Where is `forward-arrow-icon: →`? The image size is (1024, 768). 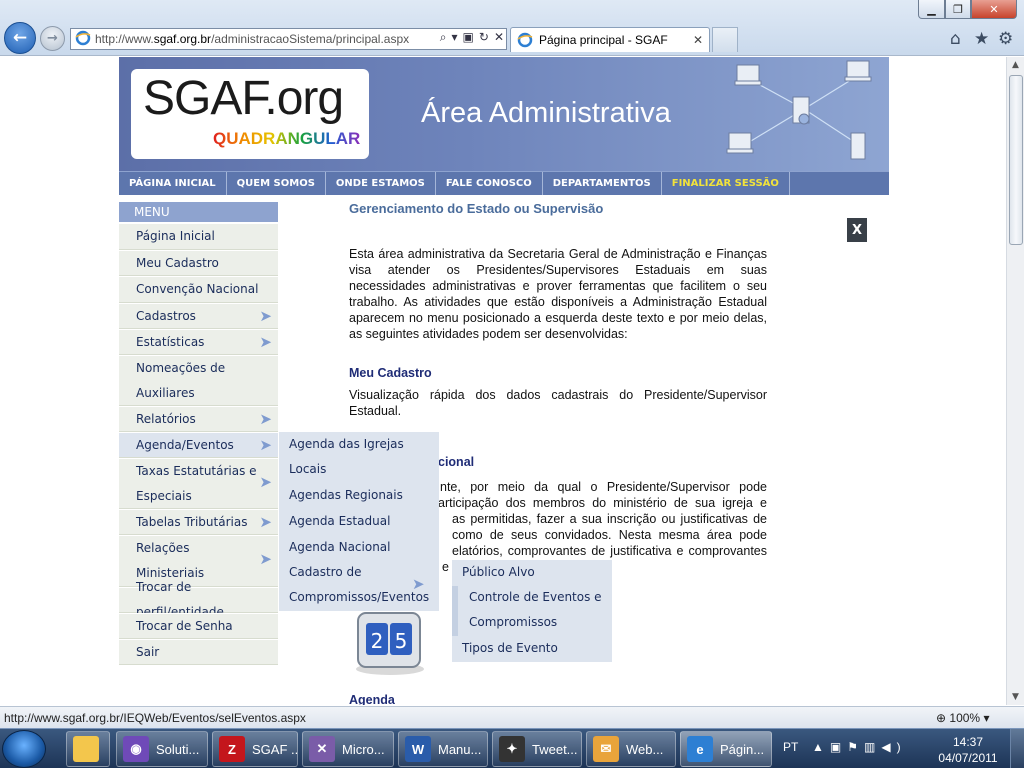 forward-arrow-icon: → is located at coordinates (52, 38).